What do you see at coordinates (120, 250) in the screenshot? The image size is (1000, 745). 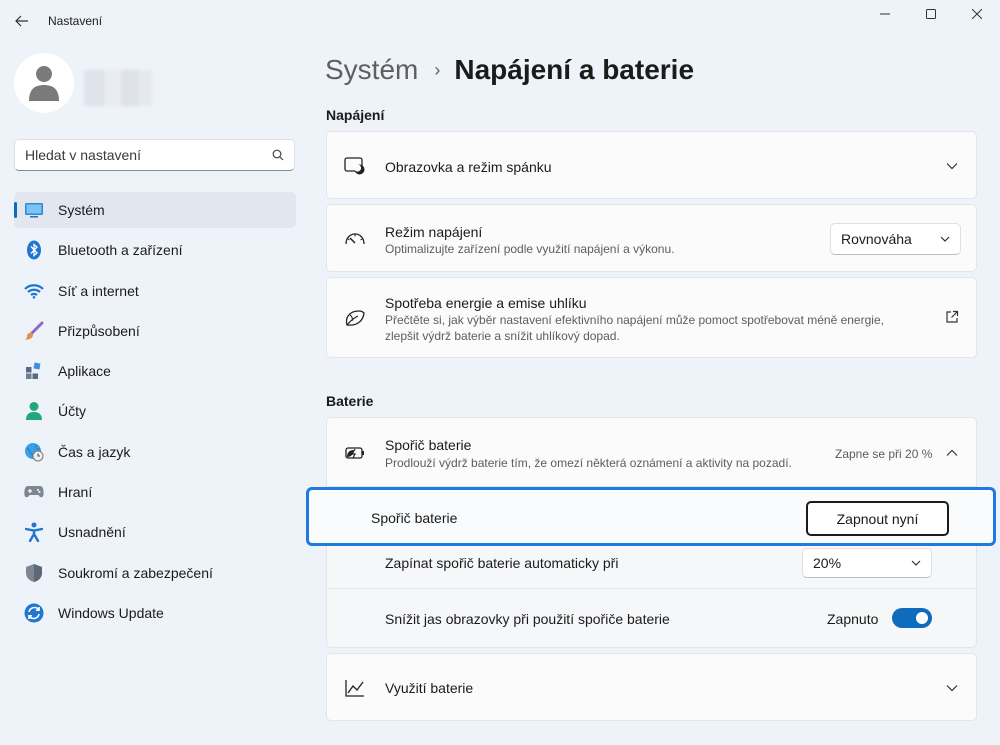 I see `sidebar-item-label: Bluetooth a zařízení` at bounding box center [120, 250].